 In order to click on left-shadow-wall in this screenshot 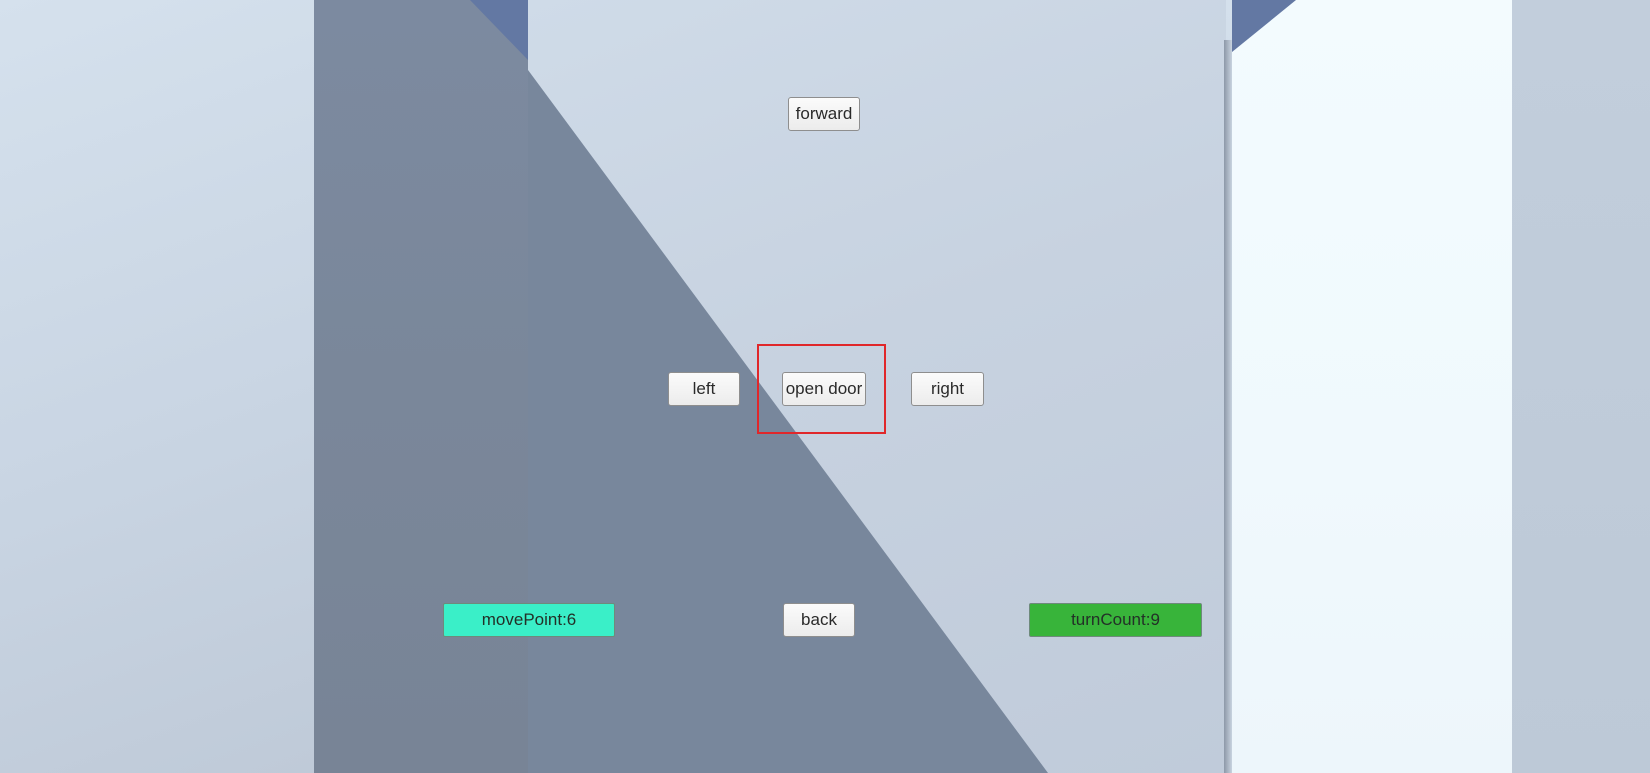, I will do `click(421, 386)`.